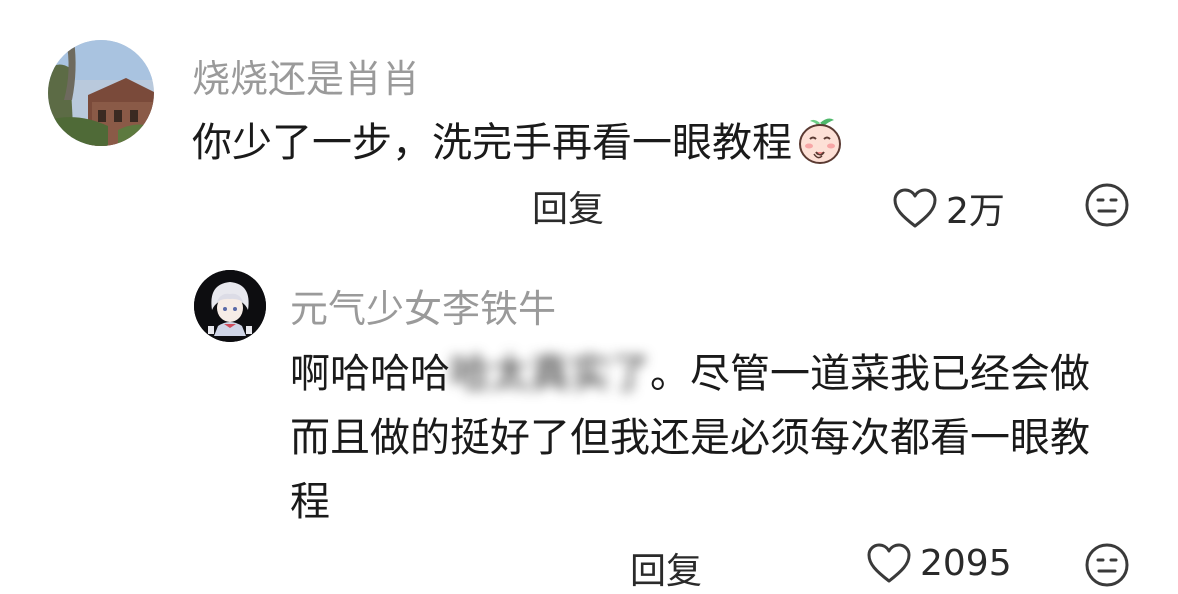  I want to click on like-button: 2095, so click(939, 563).